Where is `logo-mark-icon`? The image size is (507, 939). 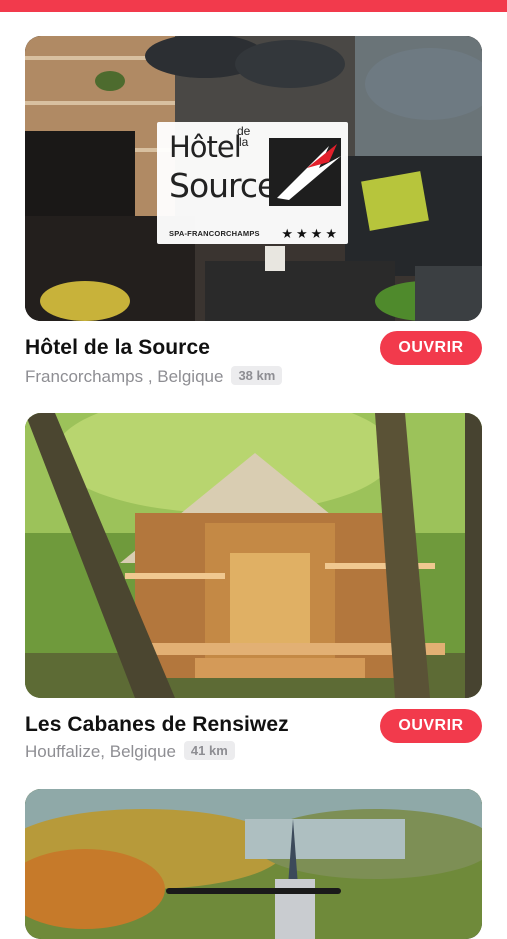 logo-mark-icon is located at coordinates (305, 172).